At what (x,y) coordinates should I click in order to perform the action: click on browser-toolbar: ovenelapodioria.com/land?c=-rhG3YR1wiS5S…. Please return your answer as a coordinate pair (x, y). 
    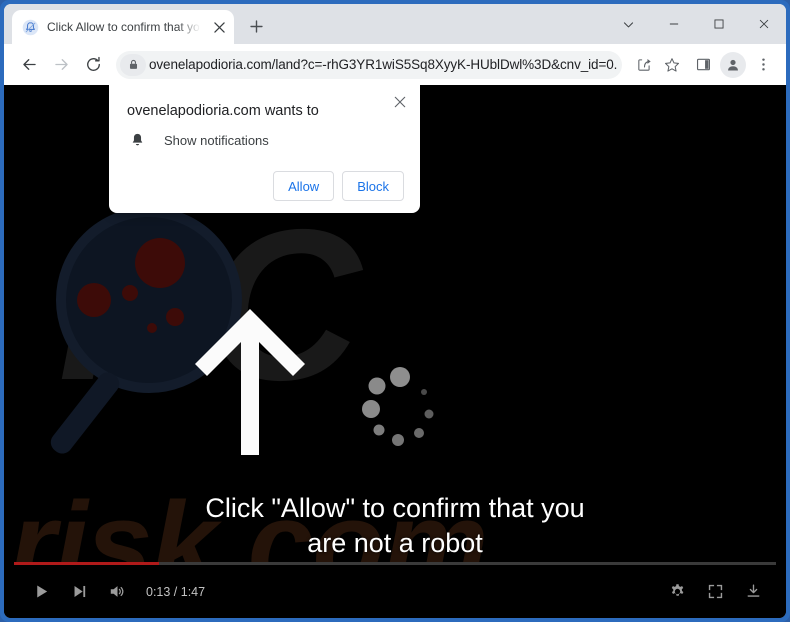
    Looking at the image, I should click on (395, 64).